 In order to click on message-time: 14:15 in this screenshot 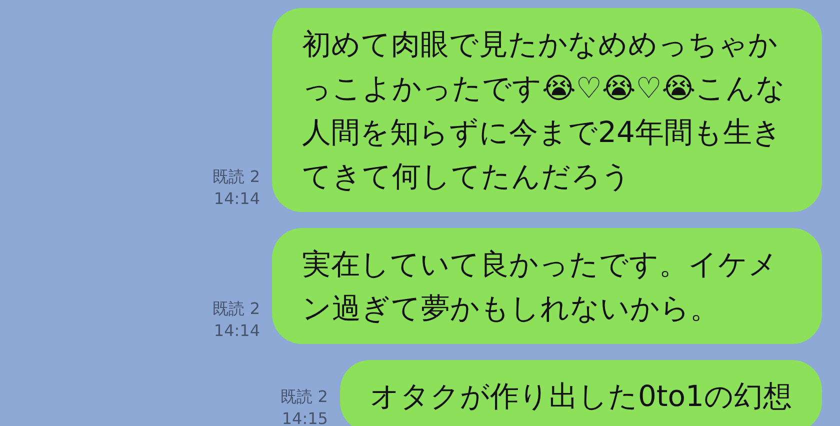, I will do `click(305, 417)`.